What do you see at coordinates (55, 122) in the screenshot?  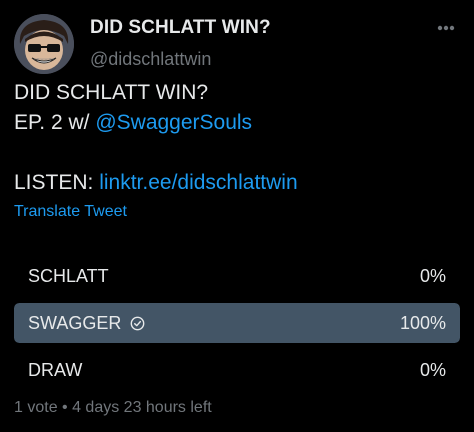 I see `episode-text: EP. 2 w/` at bounding box center [55, 122].